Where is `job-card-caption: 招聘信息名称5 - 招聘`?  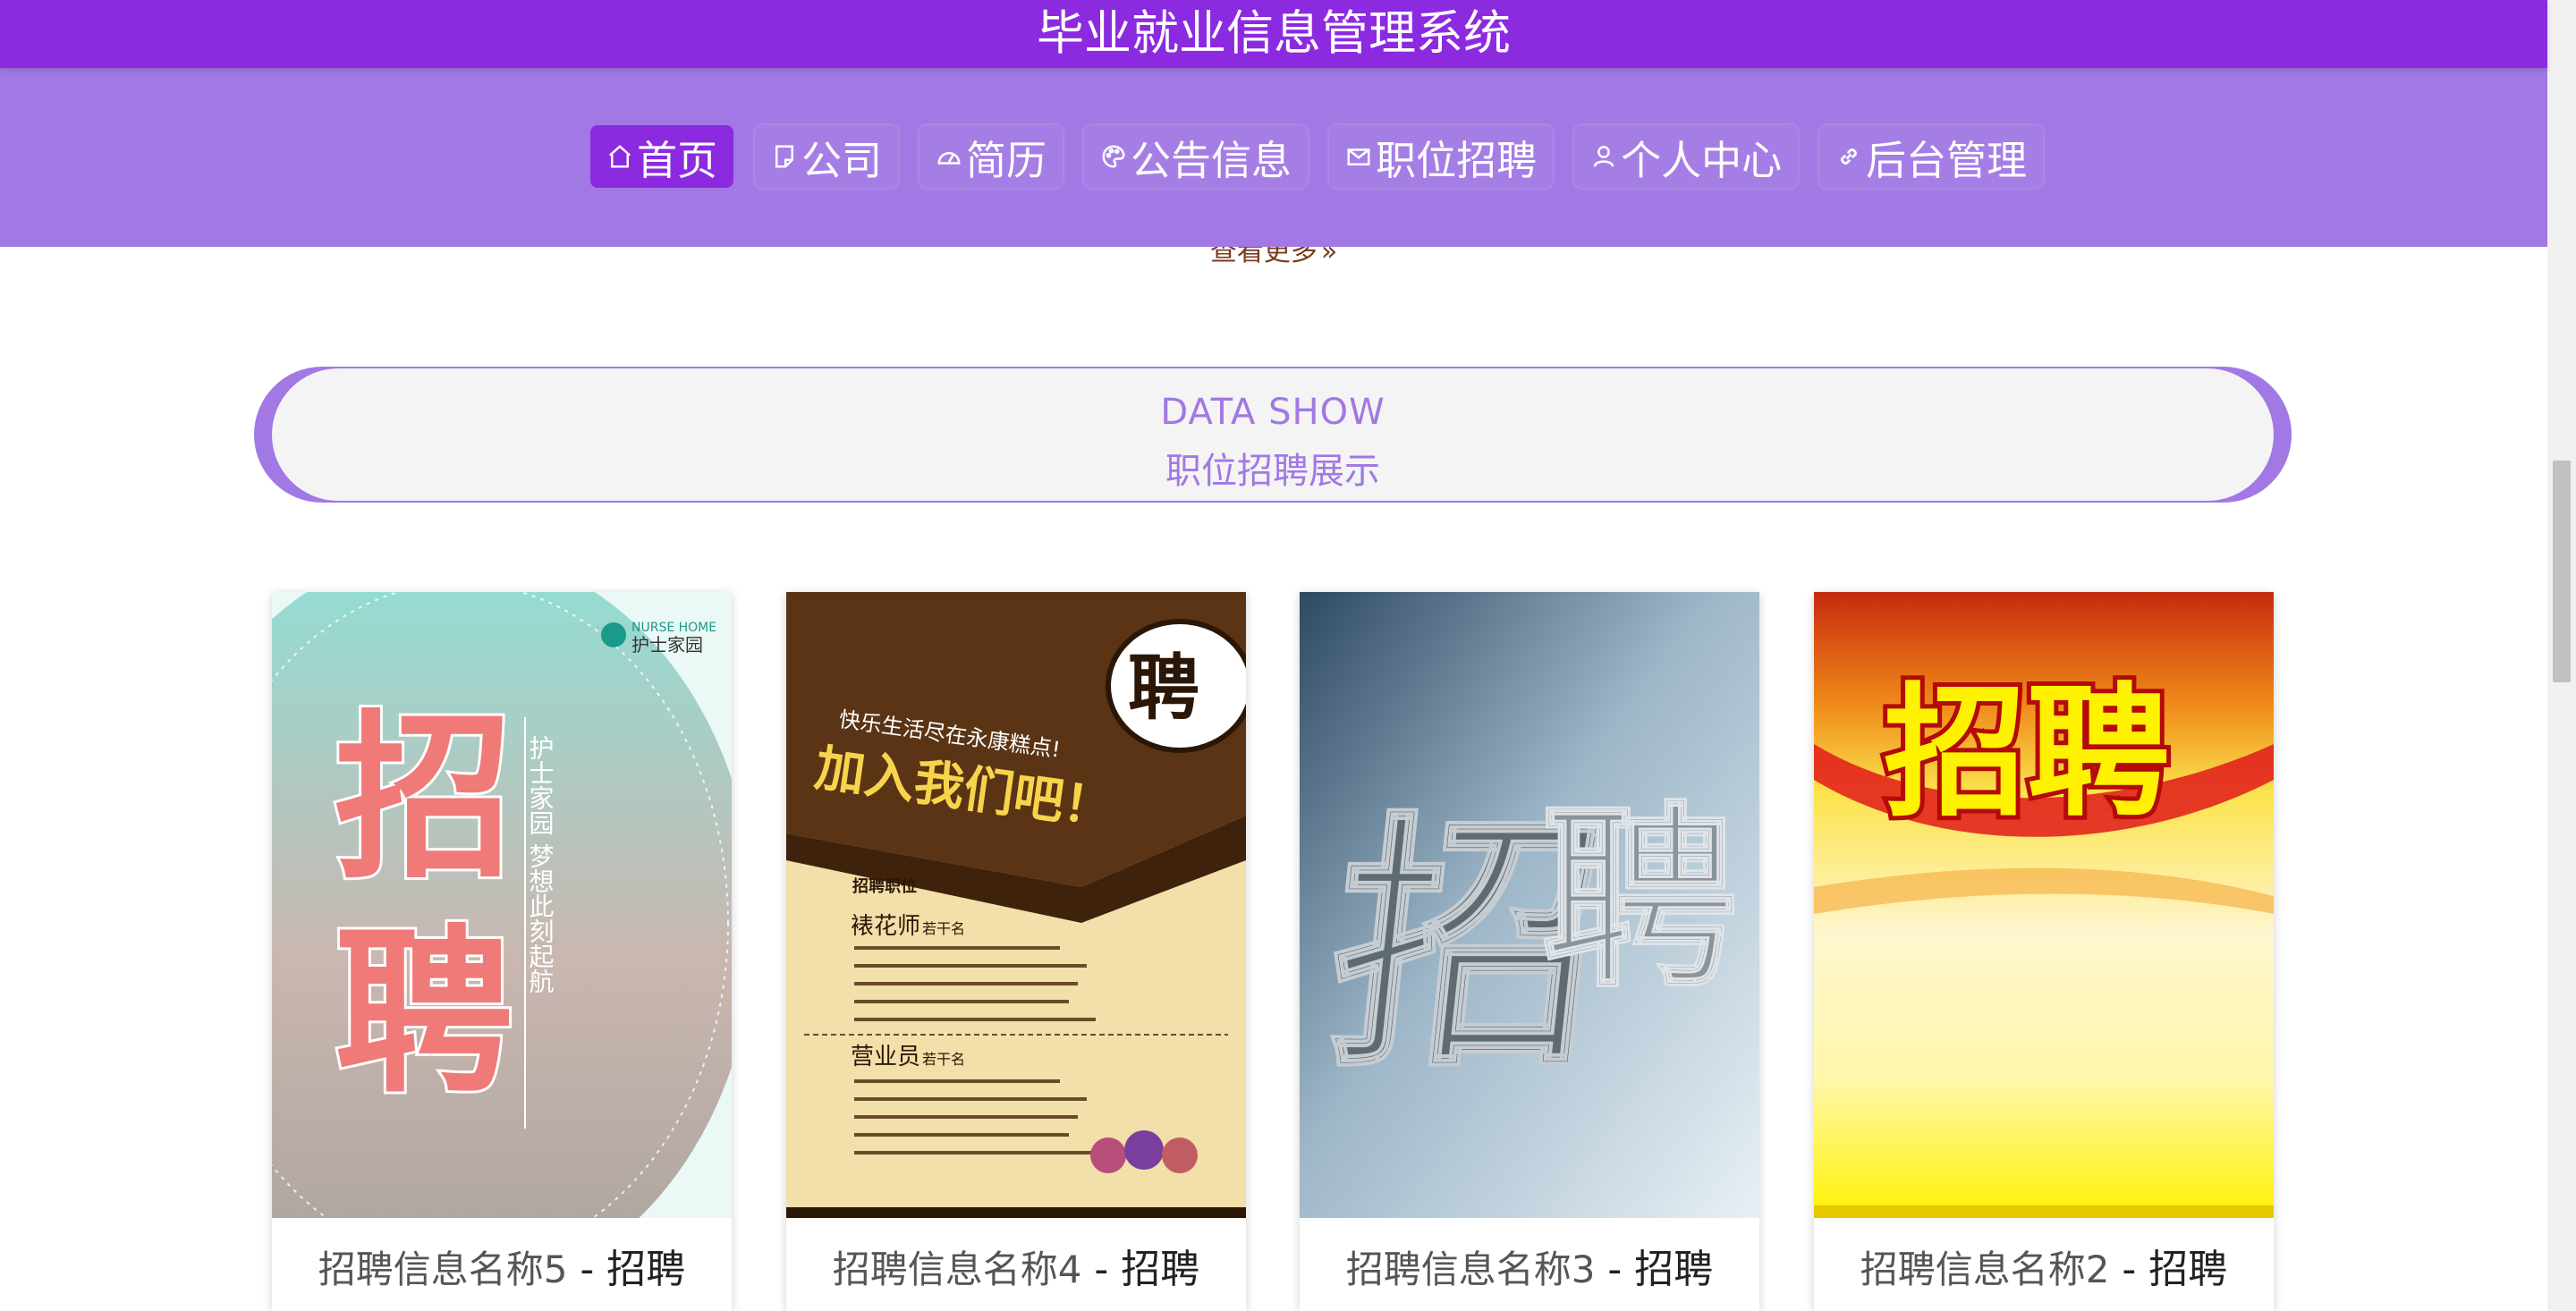 job-card-caption: 招聘信息名称5 - 招聘 is located at coordinates (502, 1269).